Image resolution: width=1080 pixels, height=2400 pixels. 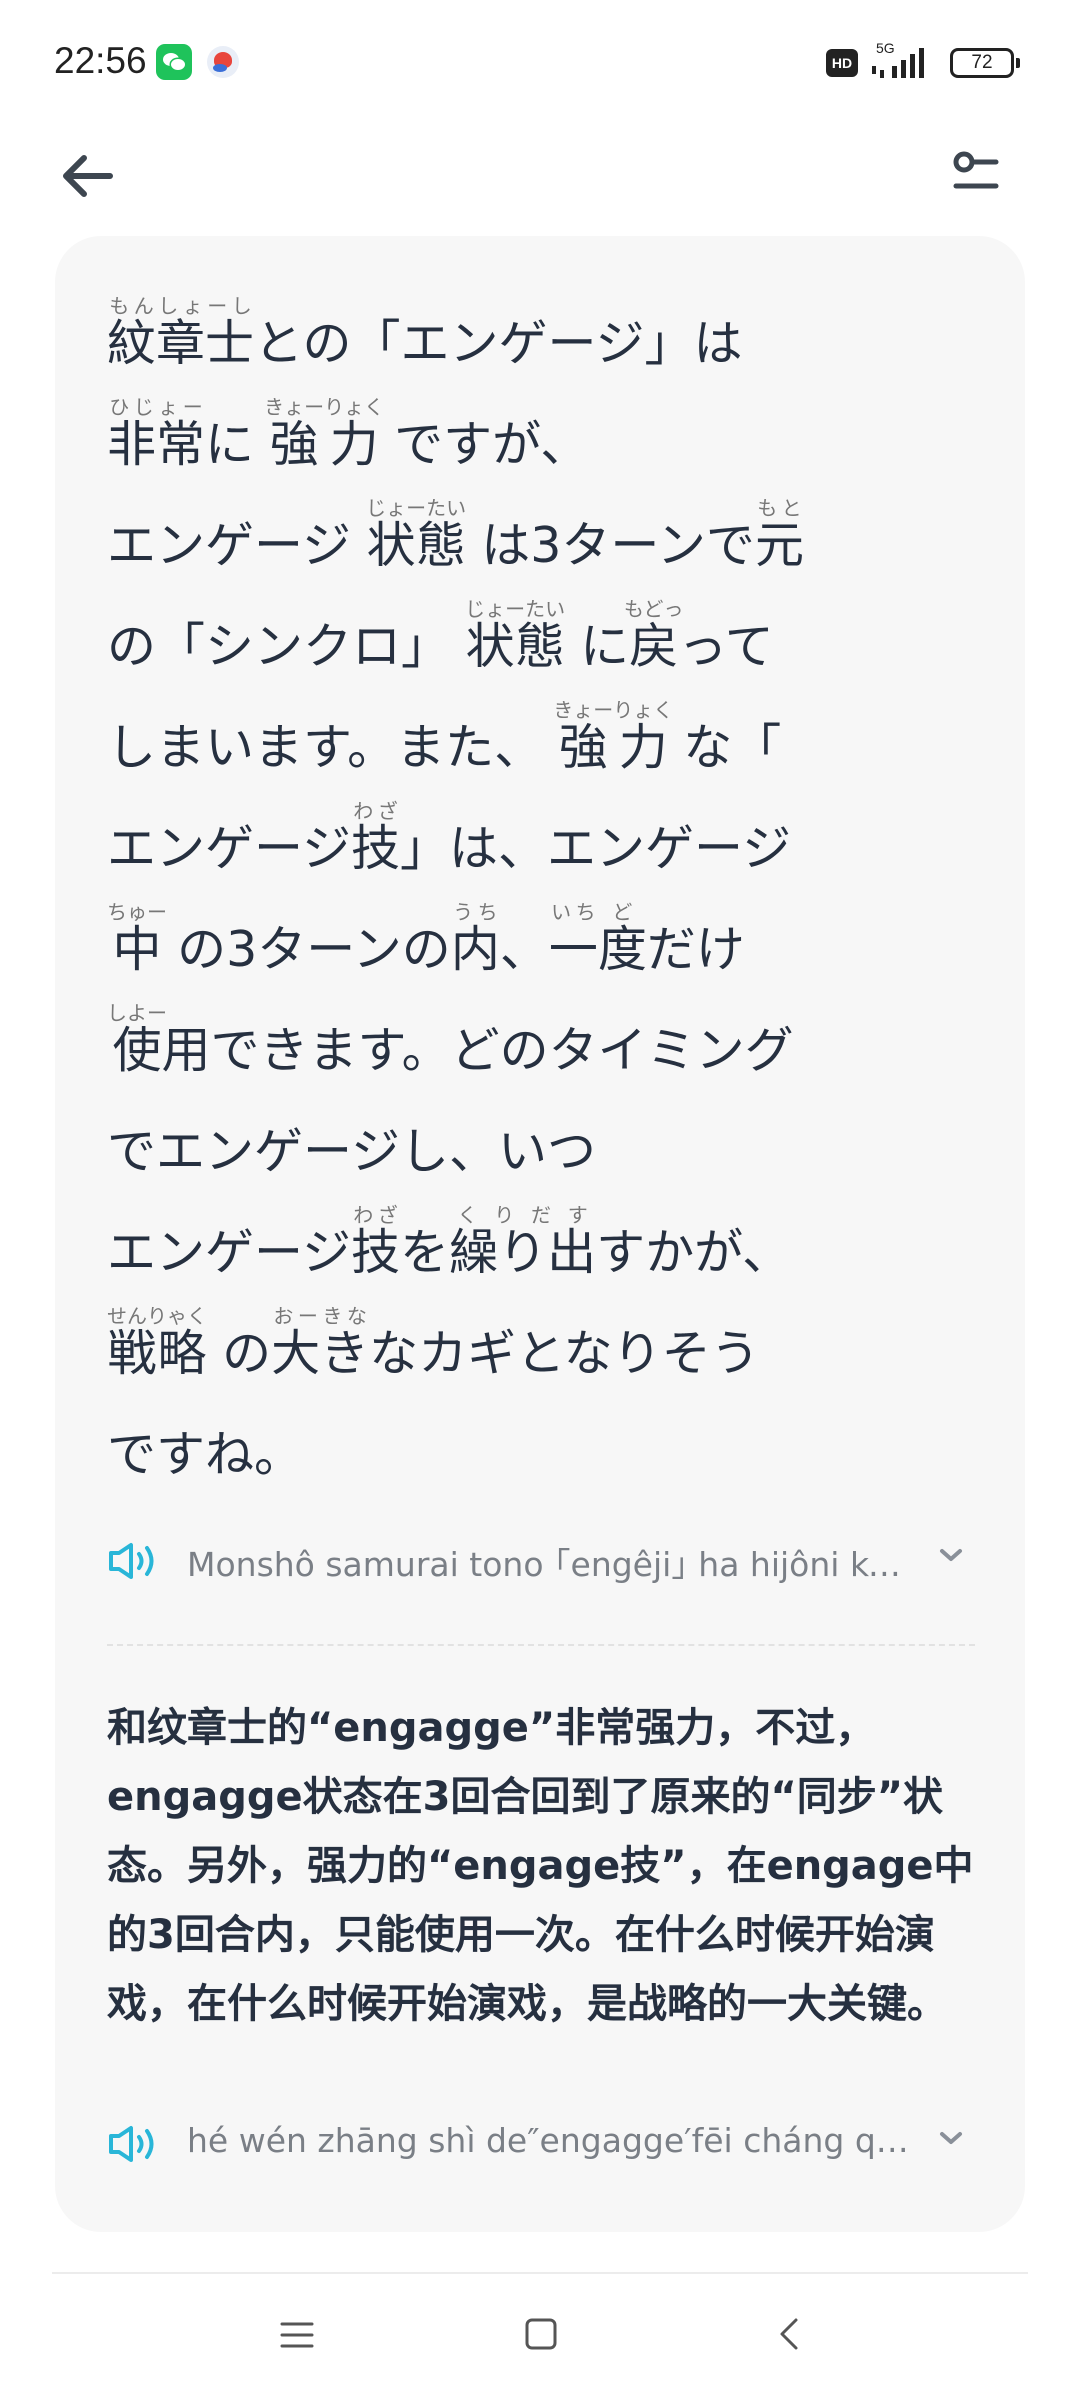 I want to click on arrow-left-icon, so click(x=88, y=176).